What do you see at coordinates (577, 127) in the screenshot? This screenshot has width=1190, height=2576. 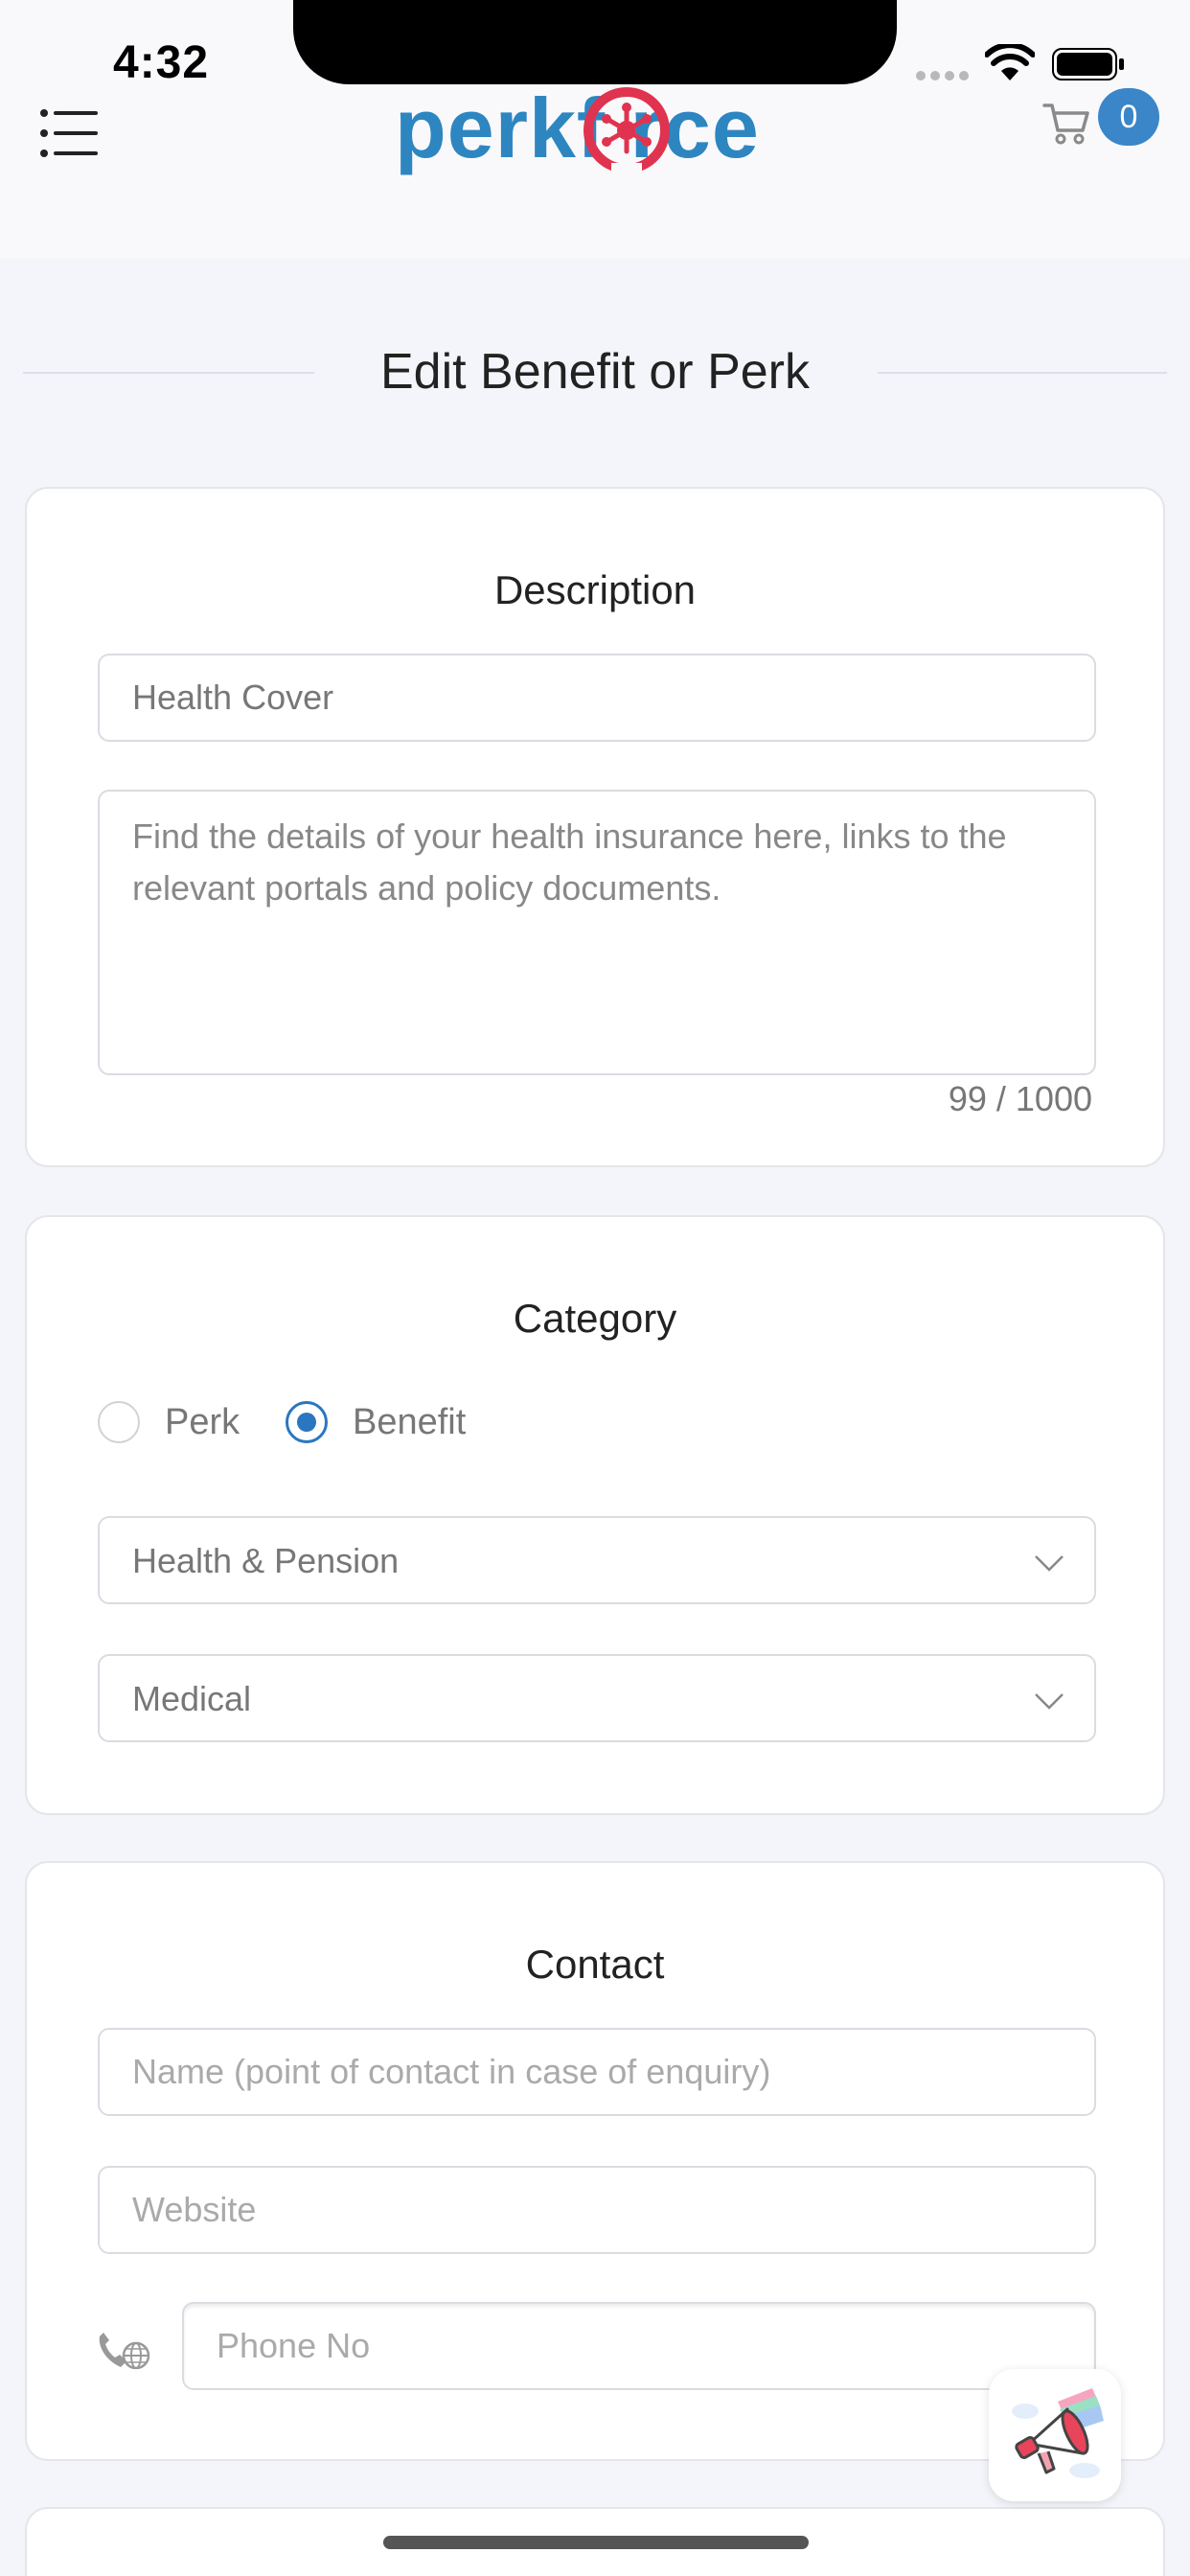 I see `logo-text: perkf rce` at bounding box center [577, 127].